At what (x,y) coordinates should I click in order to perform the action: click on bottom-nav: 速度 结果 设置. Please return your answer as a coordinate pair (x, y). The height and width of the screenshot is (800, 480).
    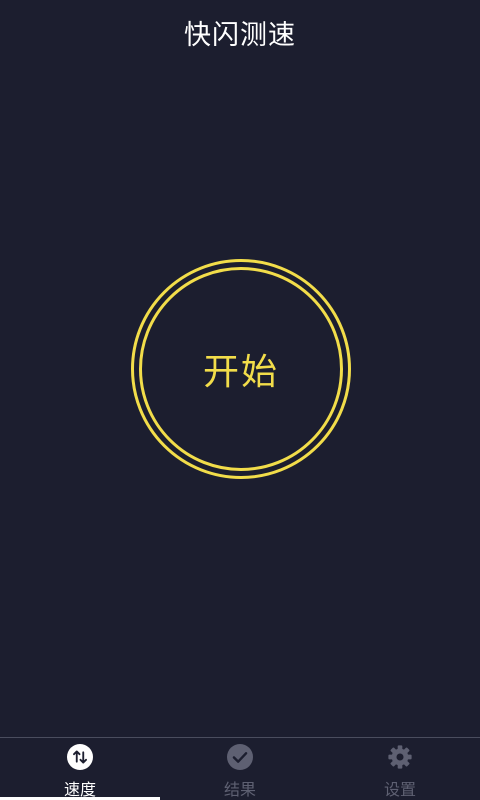
    Looking at the image, I should click on (240, 768).